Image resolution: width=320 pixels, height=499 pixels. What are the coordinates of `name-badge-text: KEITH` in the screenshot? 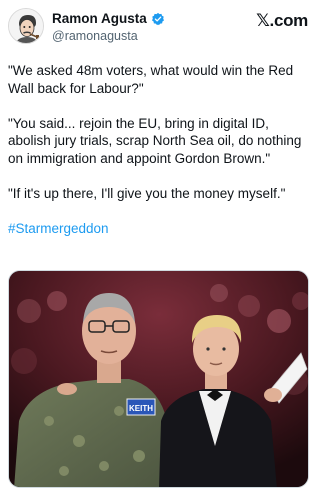 It's located at (141, 408).